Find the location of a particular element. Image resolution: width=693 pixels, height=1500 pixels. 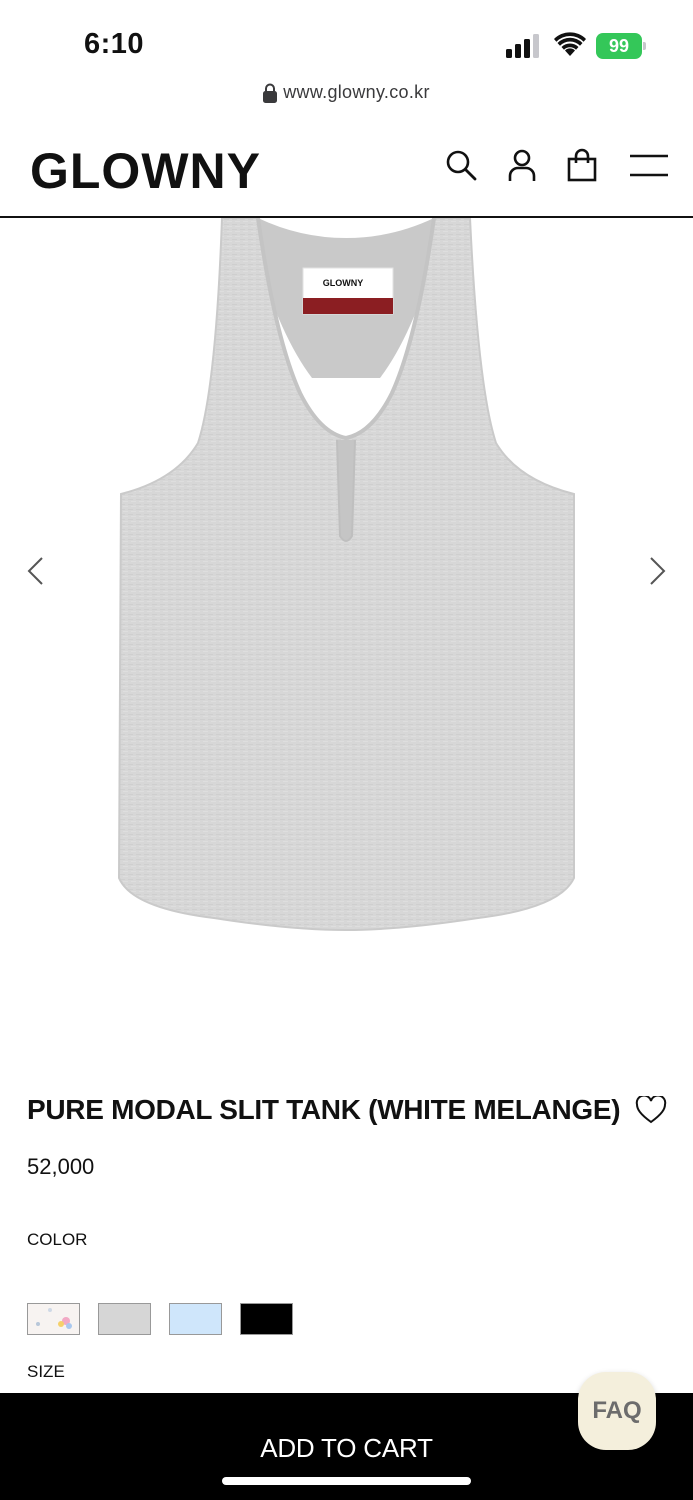

next-image-arrow is located at coordinates (657, 571).